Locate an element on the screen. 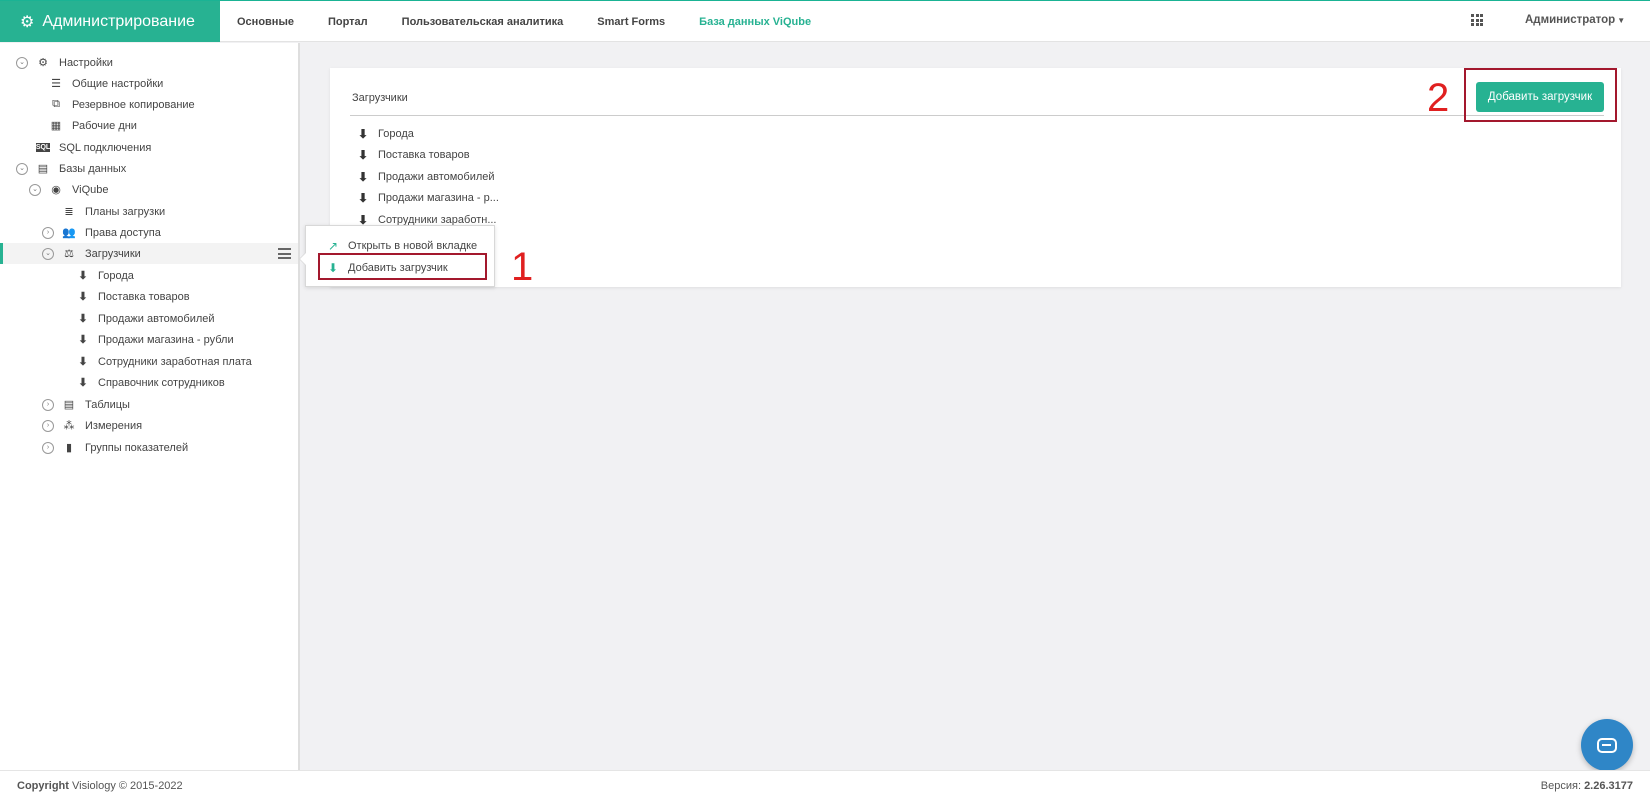 The height and width of the screenshot is (800, 1650). tree-item-dimensions: › ⁂ Измерения is located at coordinates (149, 425).